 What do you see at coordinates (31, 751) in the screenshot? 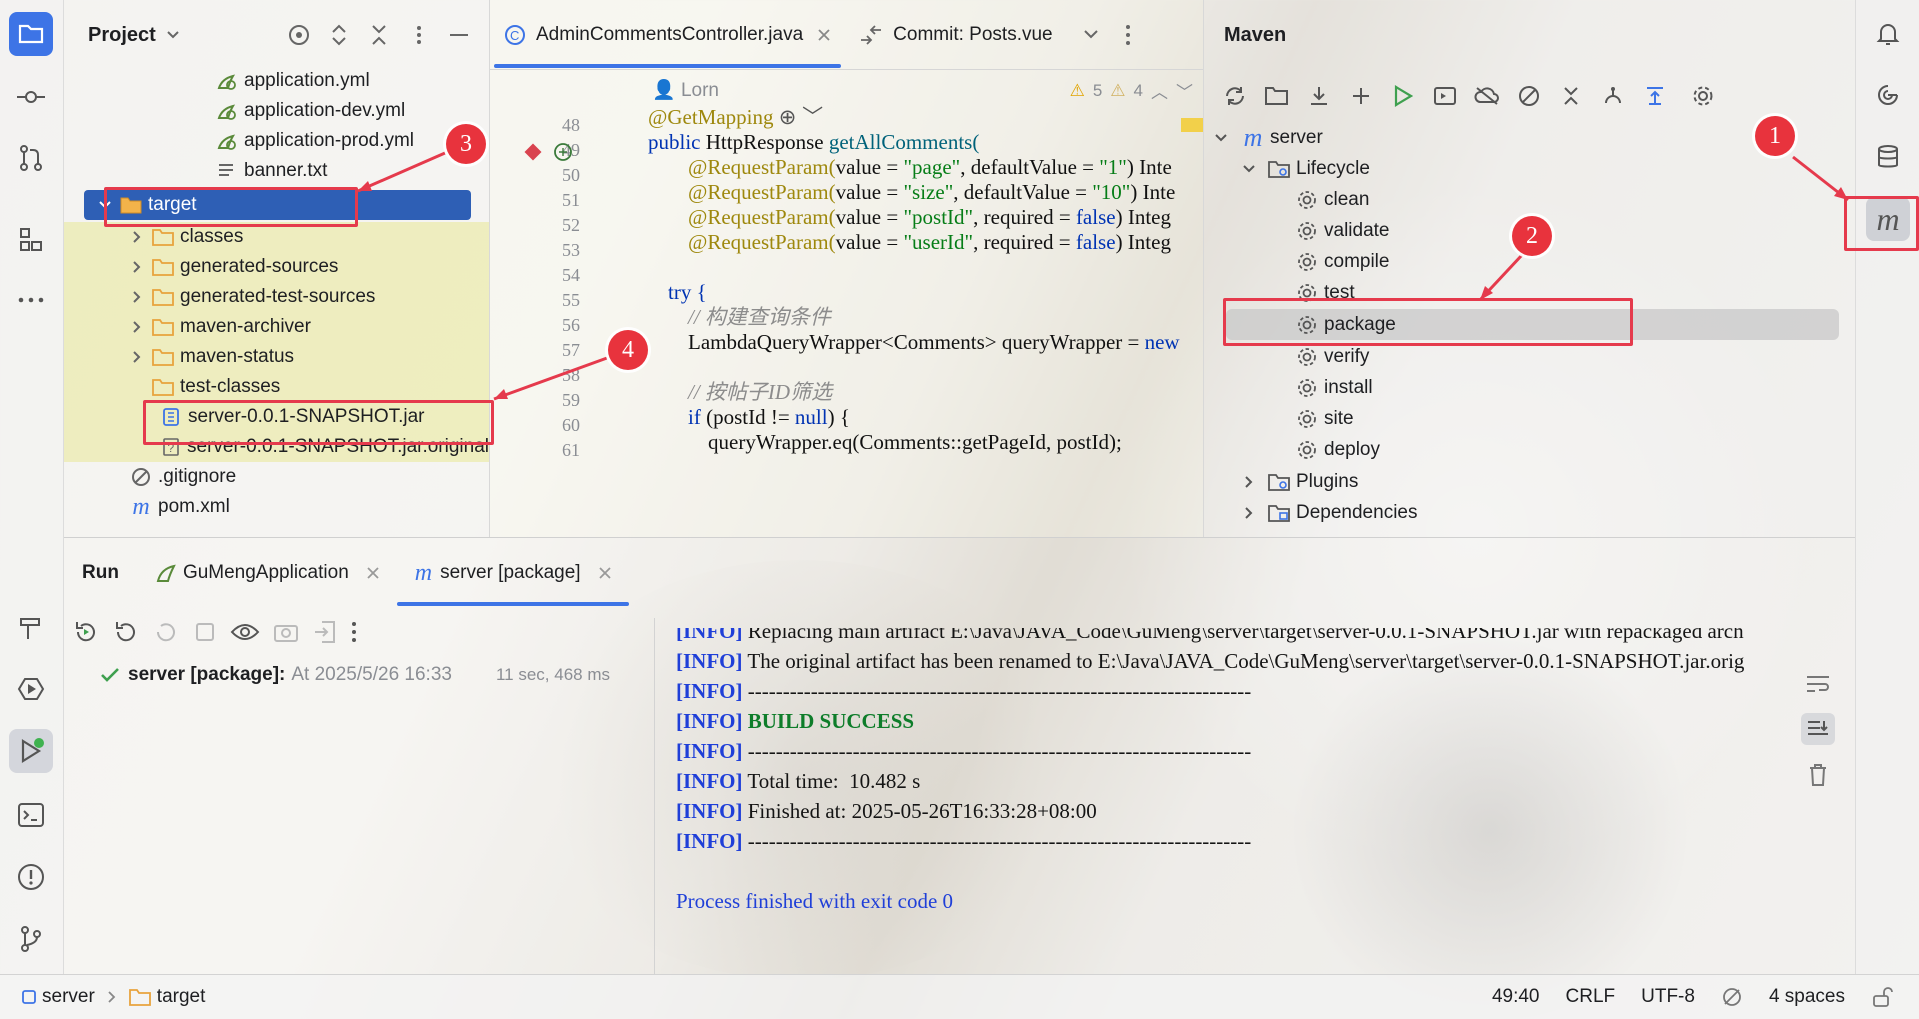
I see `run-tool-button` at bounding box center [31, 751].